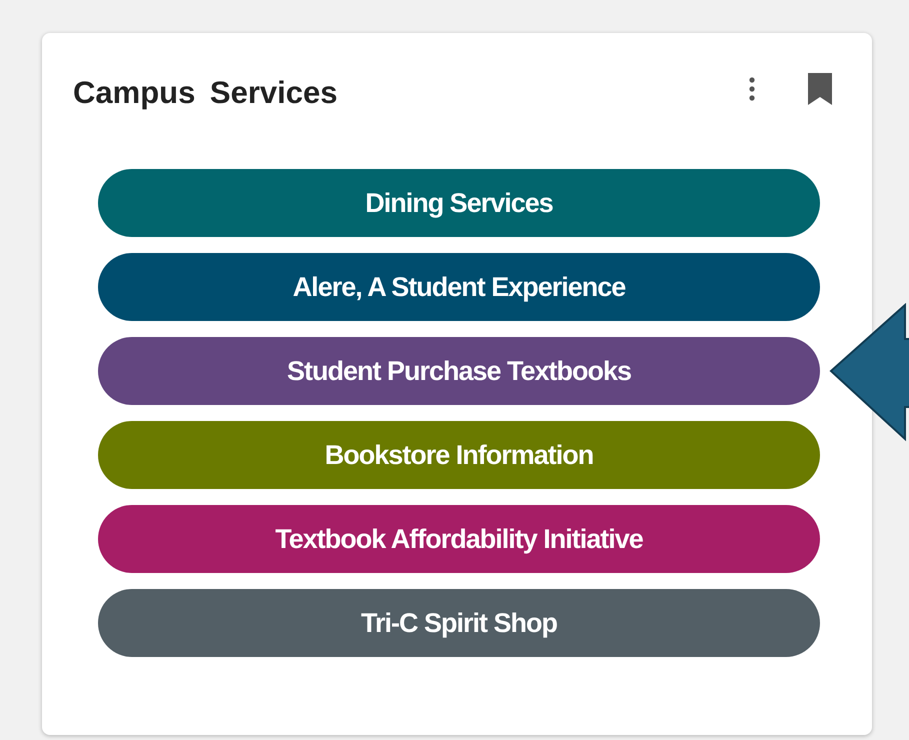  What do you see at coordinates (459, 203) in the screenshot?
I see `service-button: Dining Services` at bounding box center [459, 203].